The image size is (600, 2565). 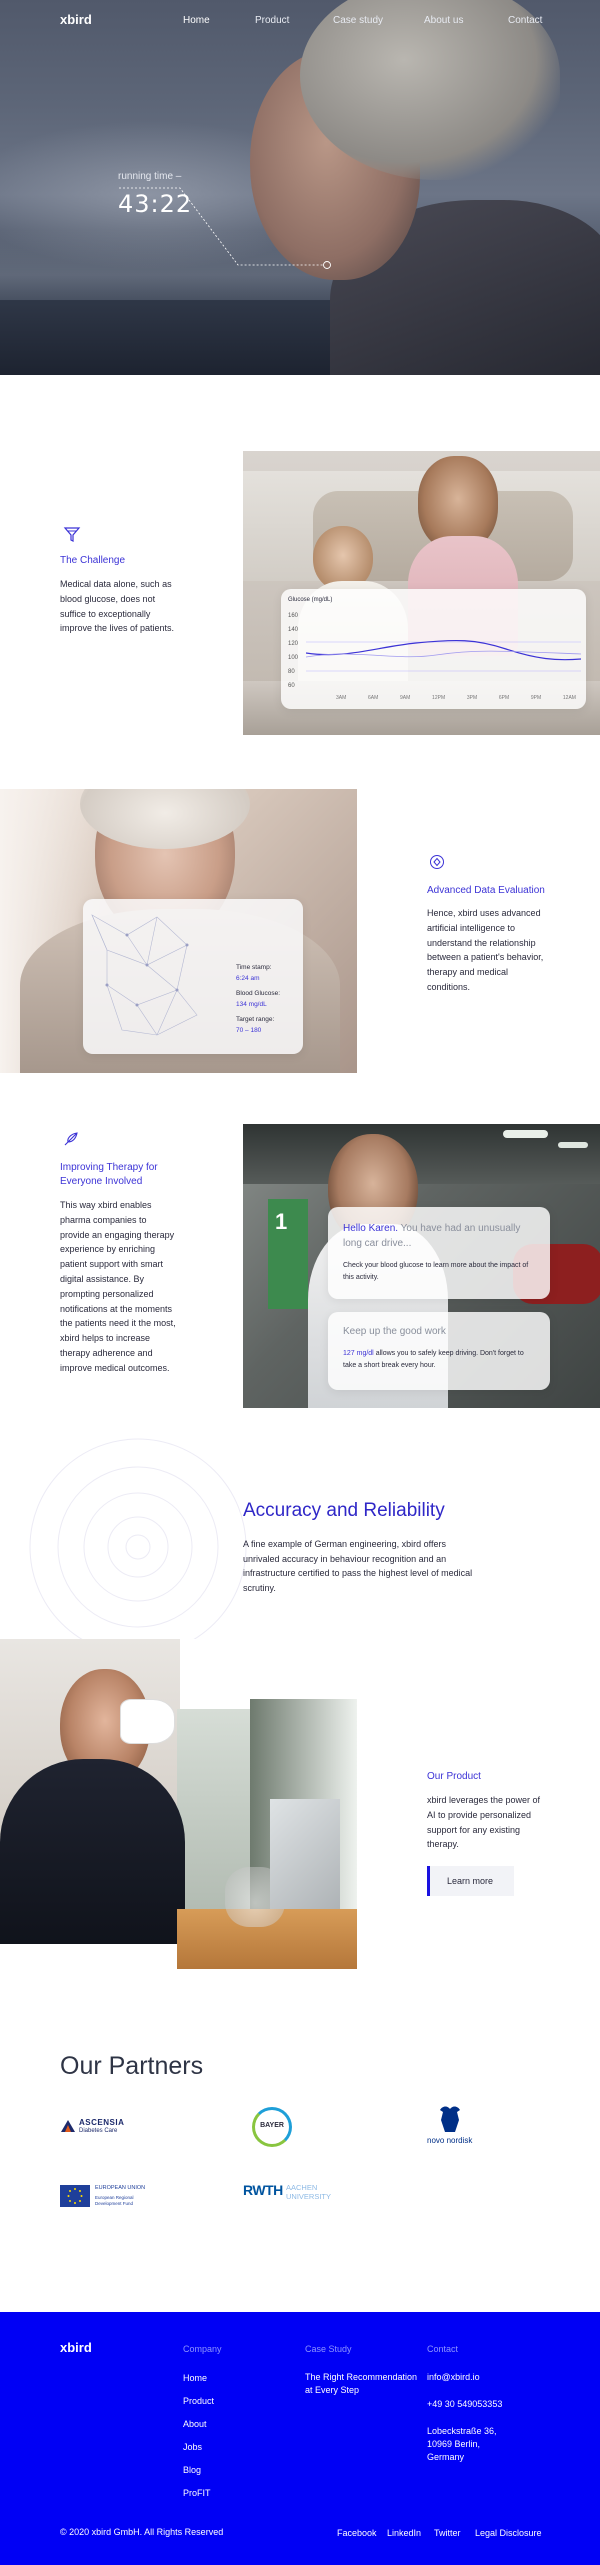 What do you see at coordinates (198, 2424) in the screenshot?
I see `footer-link-about: About` at bounding box center [198, 2424].